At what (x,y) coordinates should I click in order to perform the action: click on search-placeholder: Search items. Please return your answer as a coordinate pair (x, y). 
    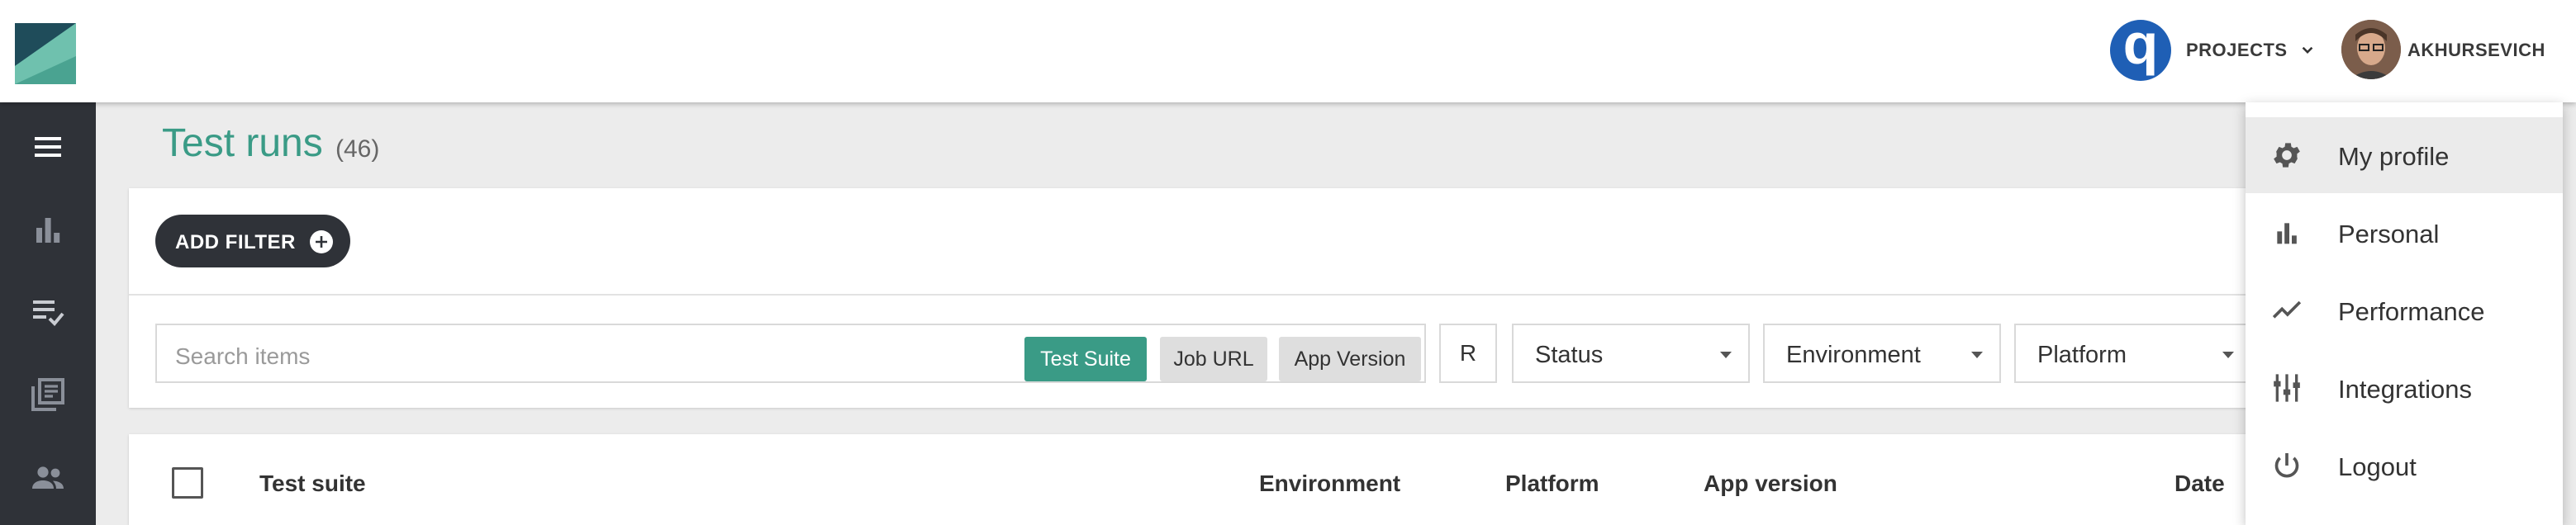
    Looking at the image, I should click on (243, 356).